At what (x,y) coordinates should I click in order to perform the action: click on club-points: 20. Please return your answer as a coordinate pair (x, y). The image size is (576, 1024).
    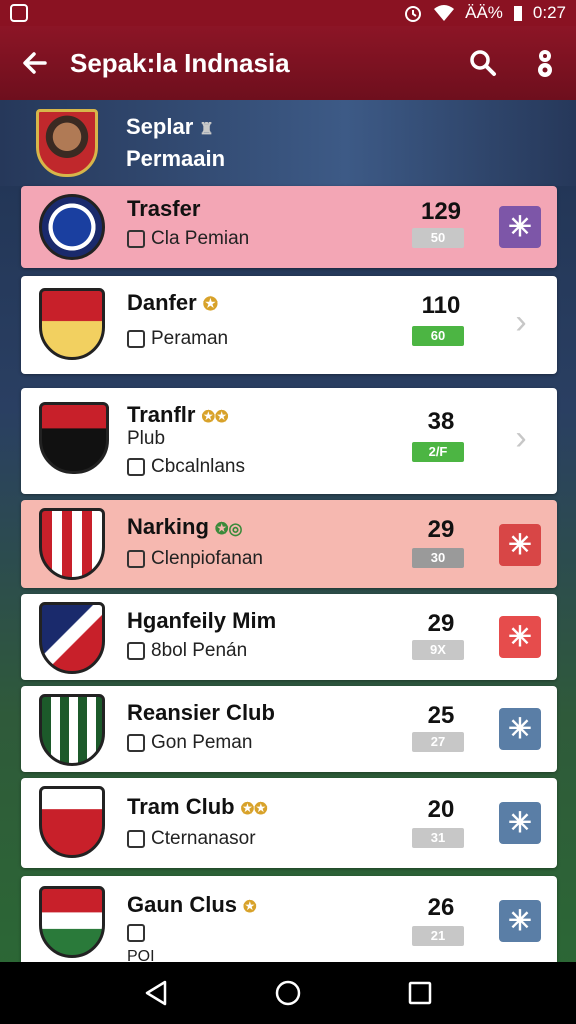
    Looking at the image, I should click on (441, 809).